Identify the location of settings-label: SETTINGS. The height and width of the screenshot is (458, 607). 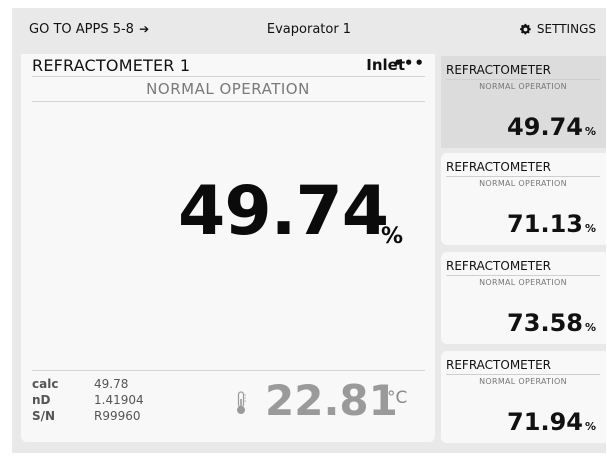
(566, 29).